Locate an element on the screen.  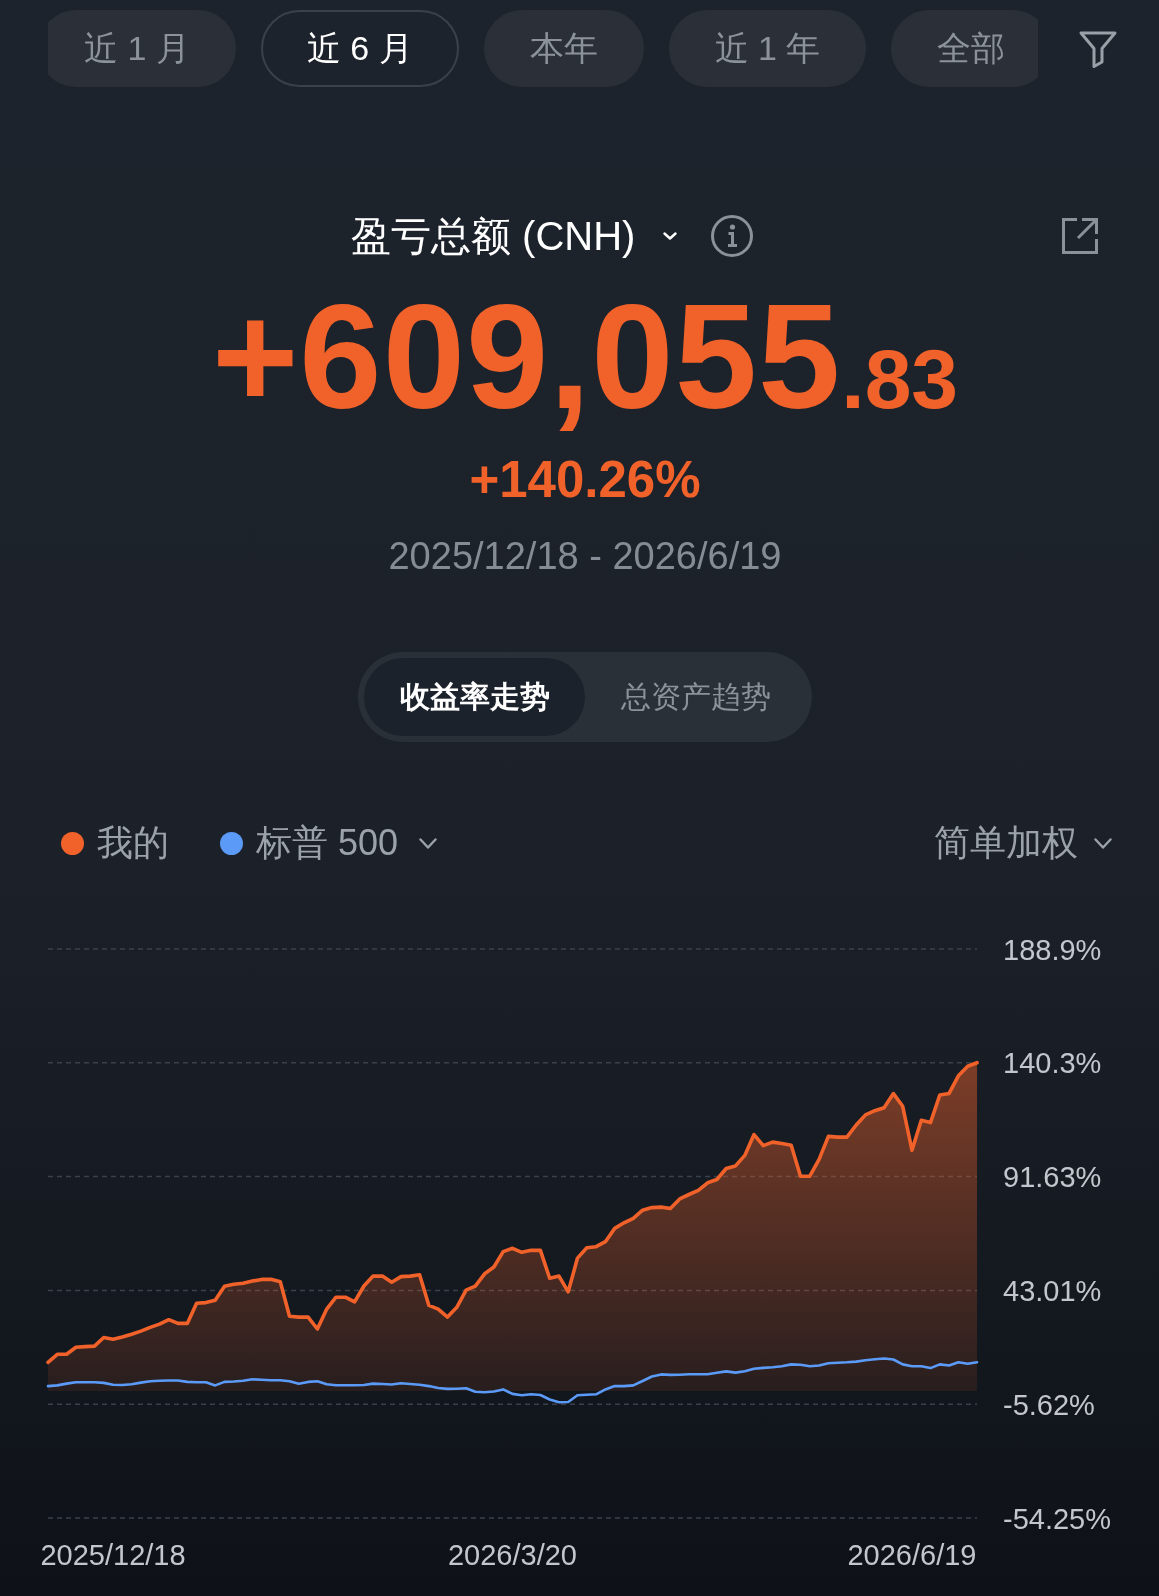
y-axis-label: 43.01% is located at coordinates (1052, 1290).